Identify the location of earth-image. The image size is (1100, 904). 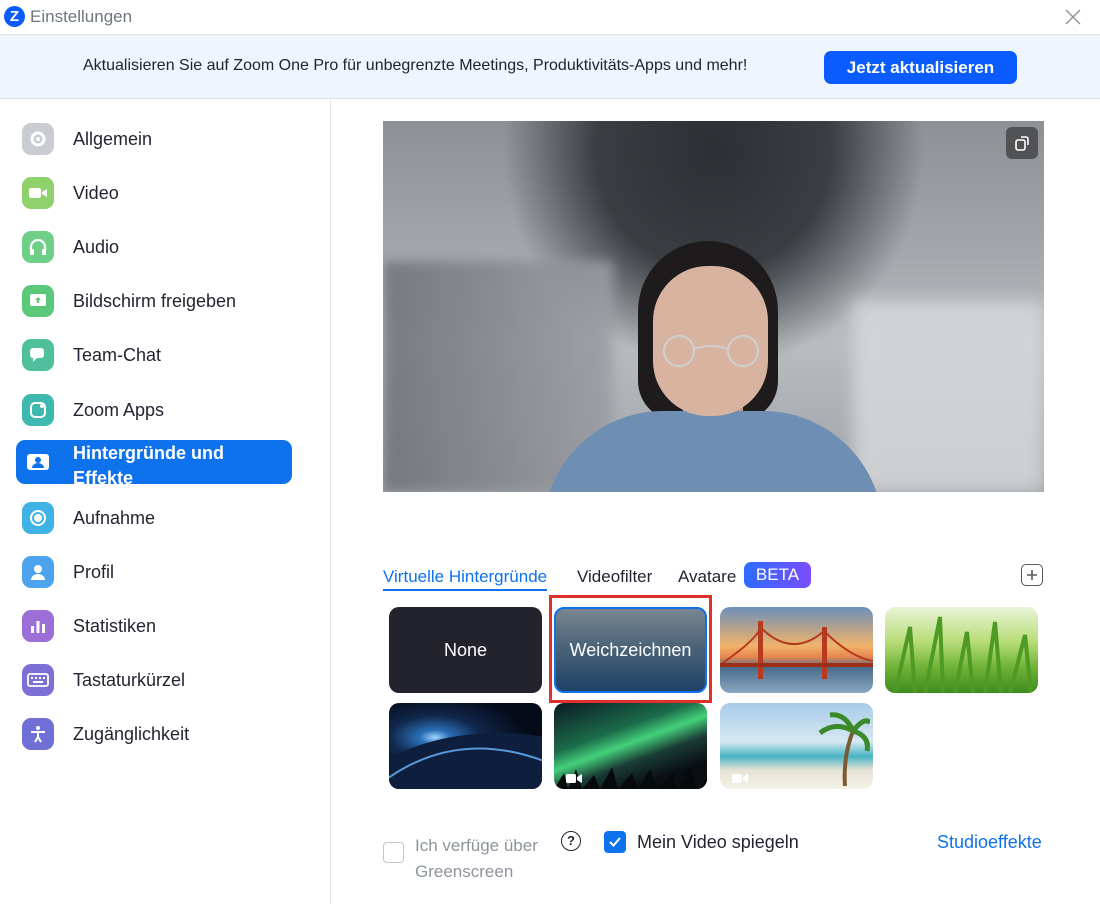
(465, 761).